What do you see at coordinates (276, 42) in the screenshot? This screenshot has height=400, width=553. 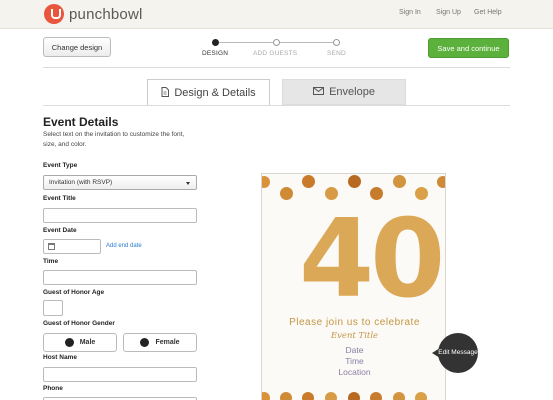 I see `step-dot-add-guests` at bounding box center [276, 42].